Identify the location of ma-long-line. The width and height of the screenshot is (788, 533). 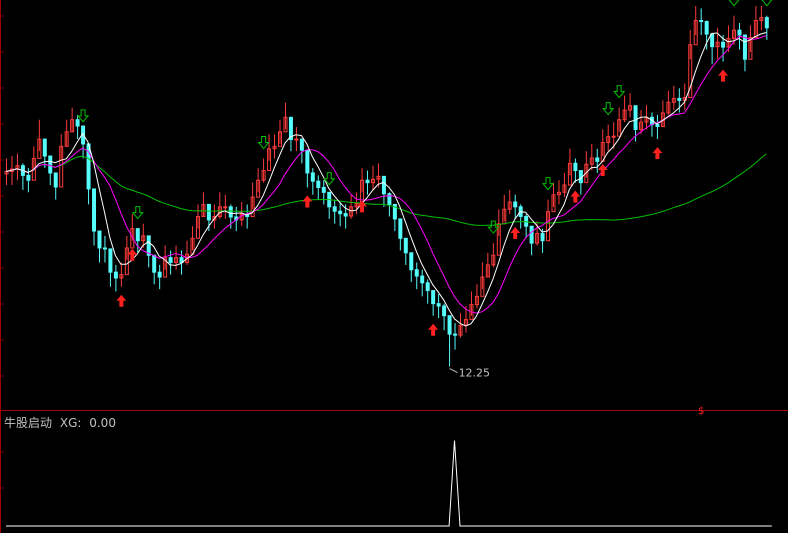
(386, 189).